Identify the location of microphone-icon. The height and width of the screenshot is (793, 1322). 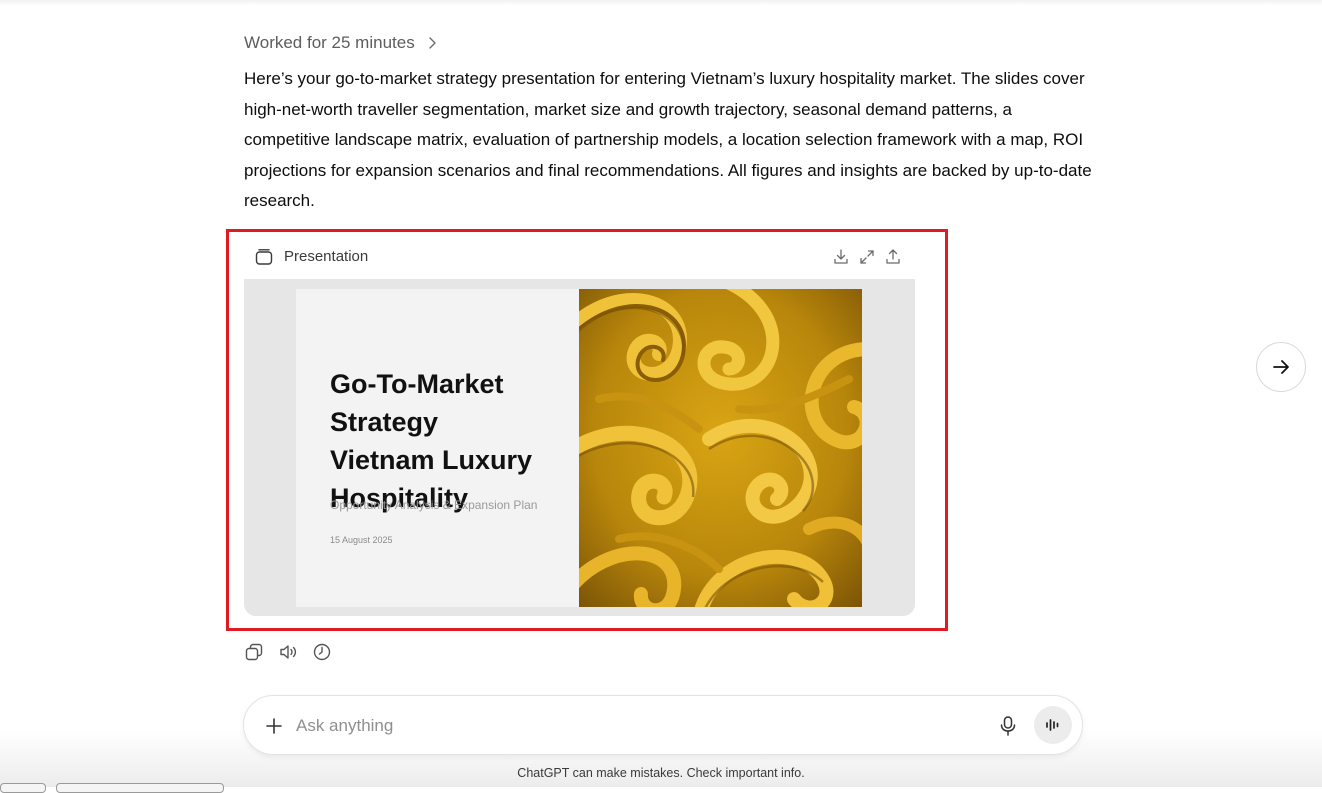
(1008, 726).